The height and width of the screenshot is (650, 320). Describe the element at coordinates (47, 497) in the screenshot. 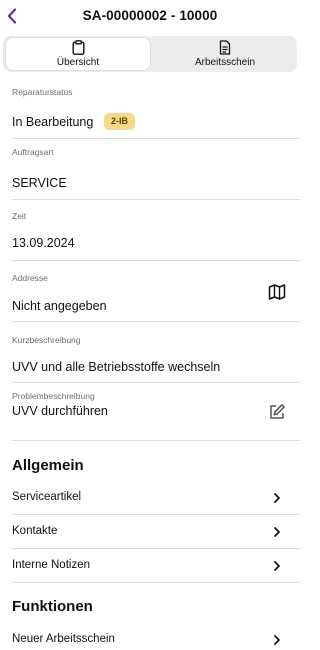

I see `list-item-label: Serviceartikel` at that location.